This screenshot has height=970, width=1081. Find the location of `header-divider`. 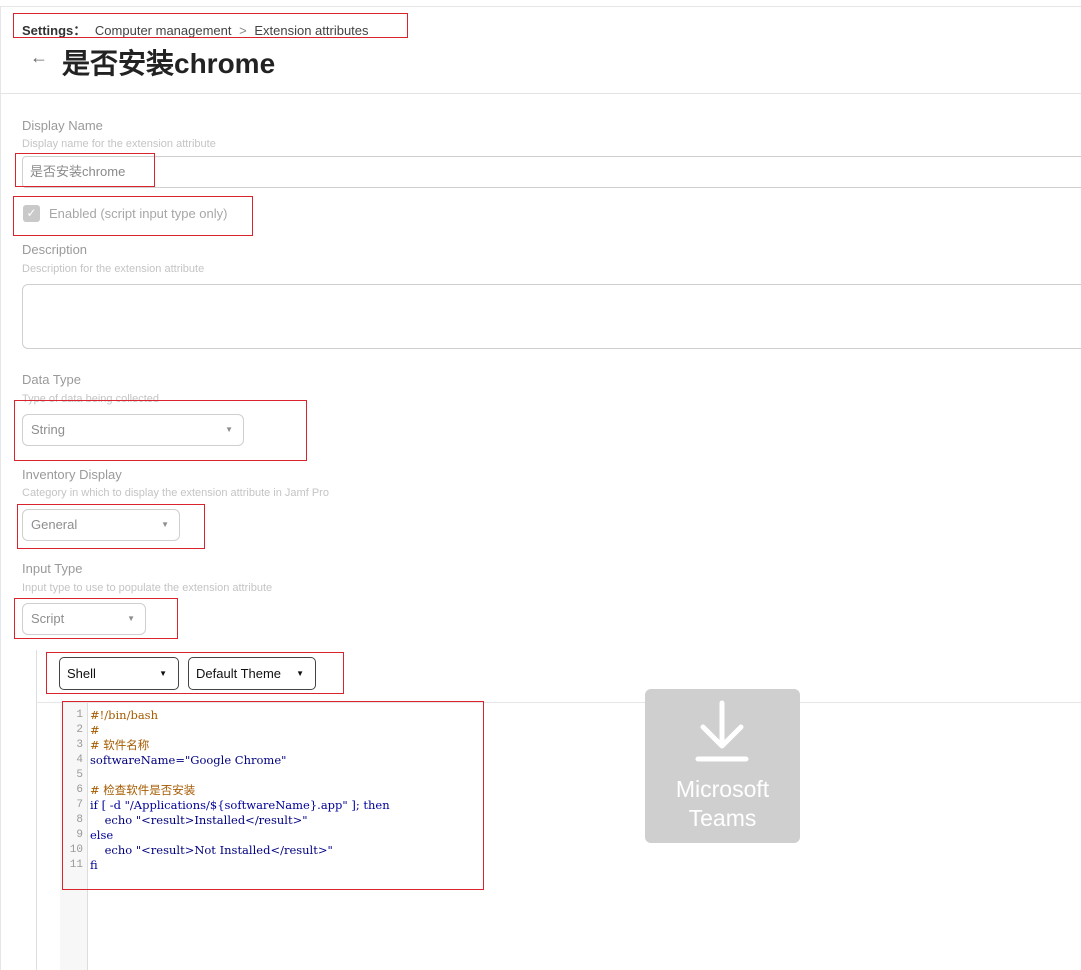

header-divider is located at coordinates (540, 93).